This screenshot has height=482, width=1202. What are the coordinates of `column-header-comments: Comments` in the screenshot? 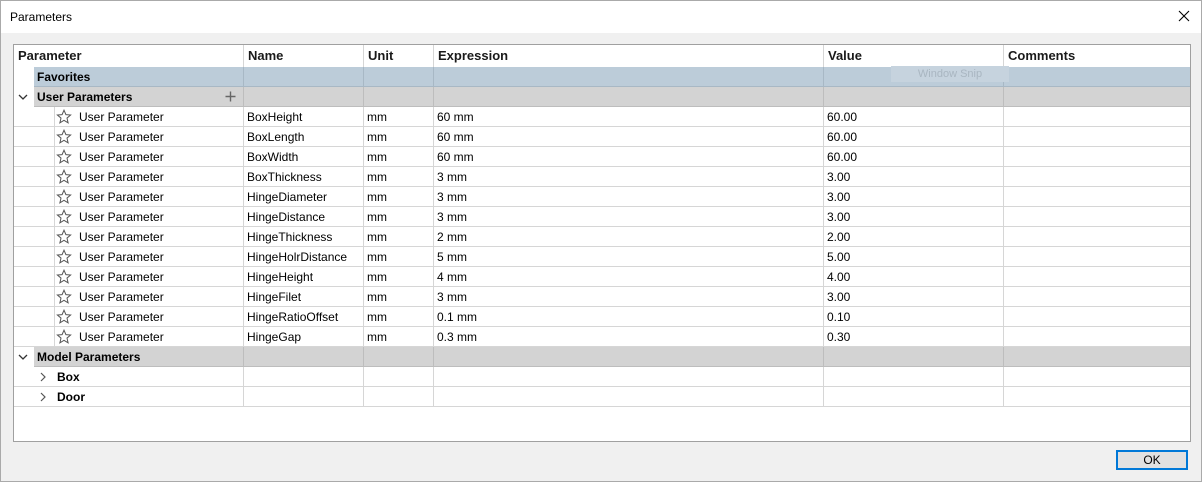 It's located at (1097, 56).